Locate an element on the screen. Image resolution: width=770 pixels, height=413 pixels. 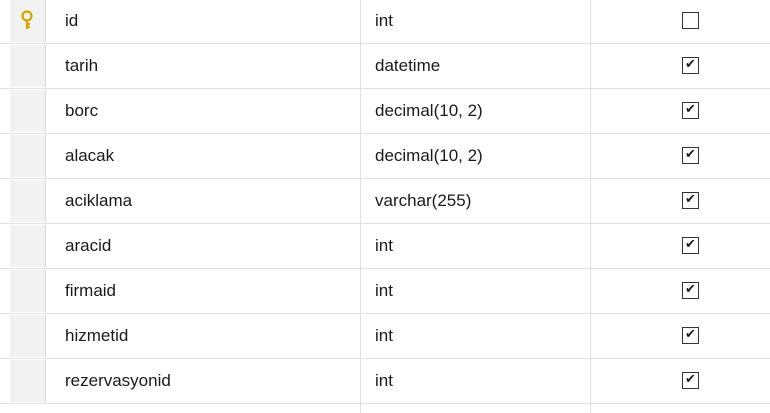
table-row: hizmetid int ✔ is located at coordinates (385, 336).